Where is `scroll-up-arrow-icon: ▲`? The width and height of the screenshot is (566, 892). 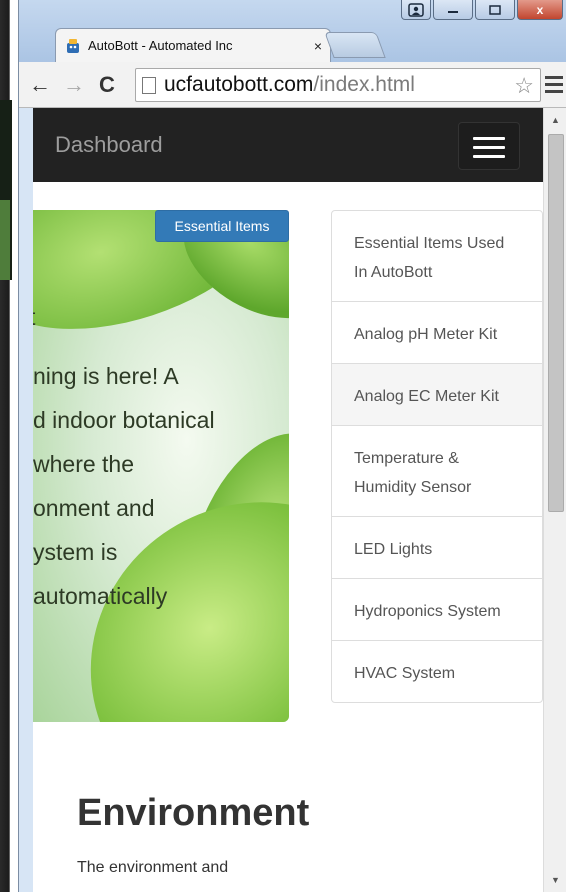
scroll-up-arrow-icon: ▲ is located at coordinates (555, 120).